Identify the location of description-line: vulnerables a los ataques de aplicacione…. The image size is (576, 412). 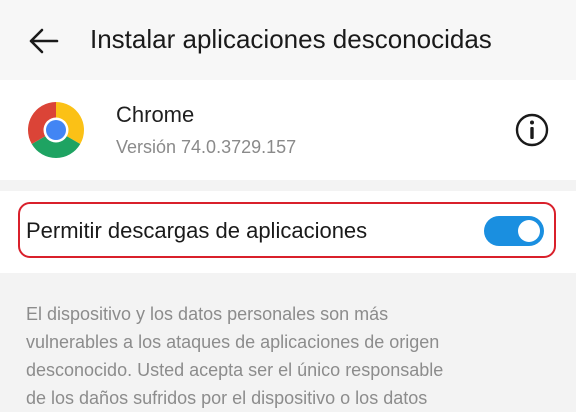
(233, 342).